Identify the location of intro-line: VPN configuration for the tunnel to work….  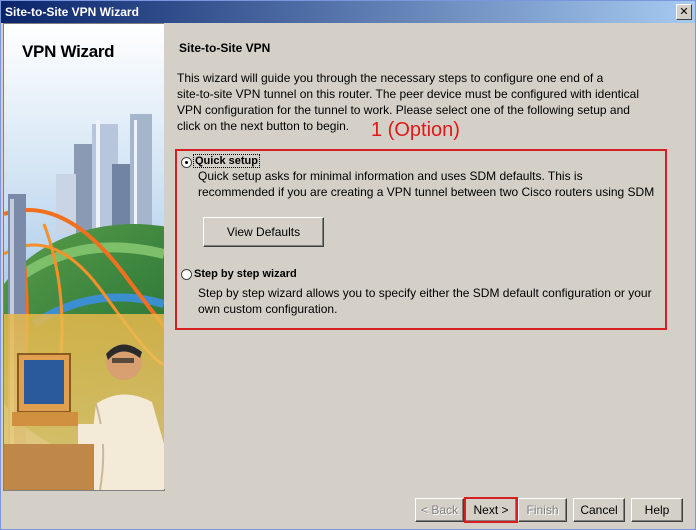
(403, 110).